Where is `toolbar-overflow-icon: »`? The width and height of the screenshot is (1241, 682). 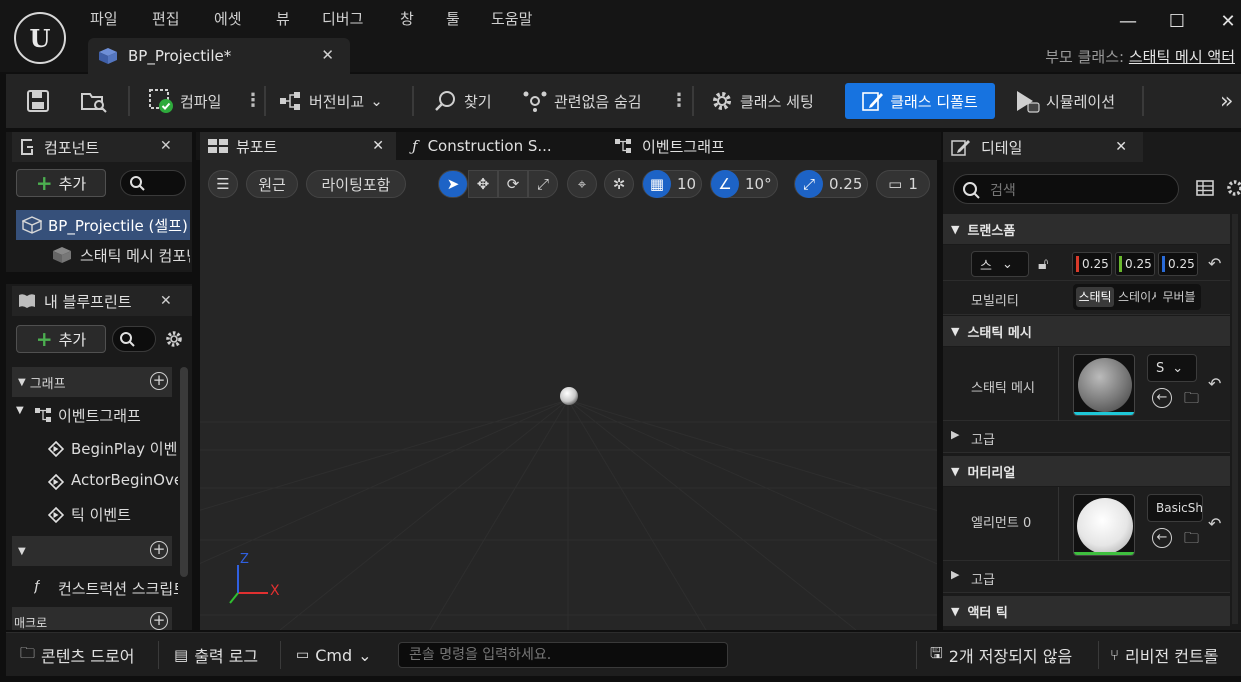
toolbar-overflow-icon: » is located at coordinates (1226, 101).